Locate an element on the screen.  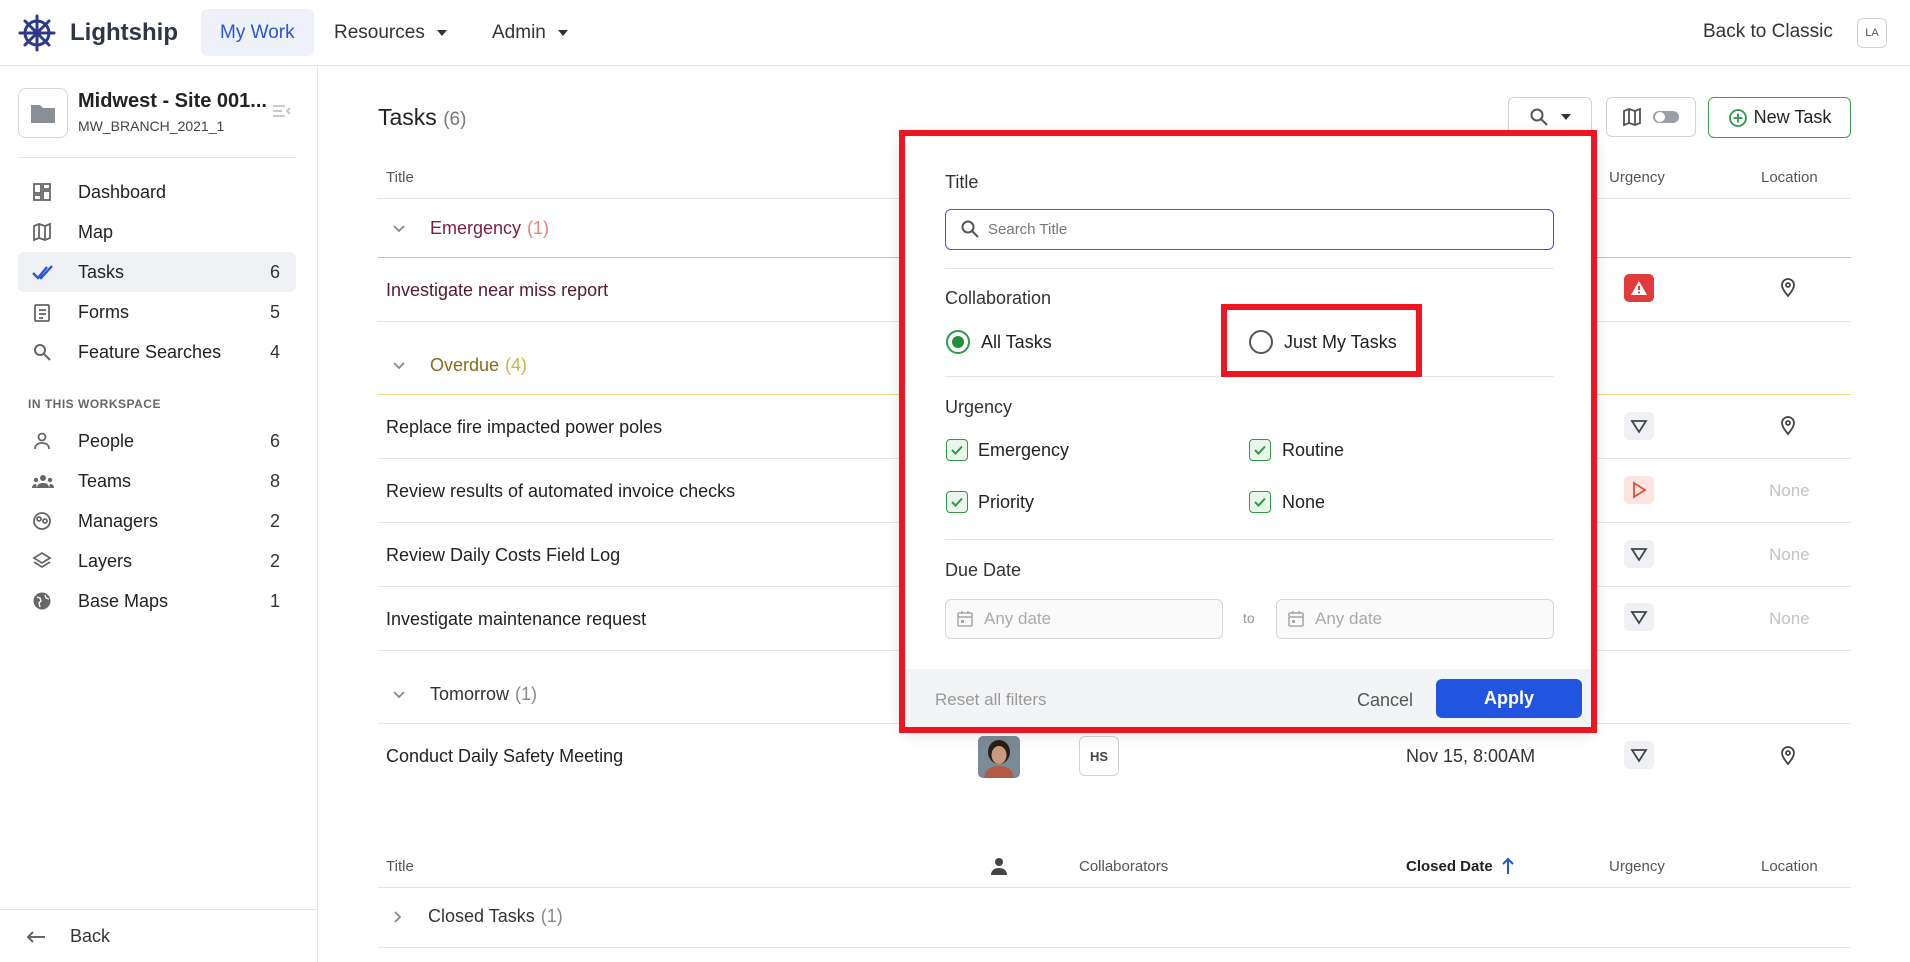
sidebar-item-label: Teams is located at coordinates (105, 480).